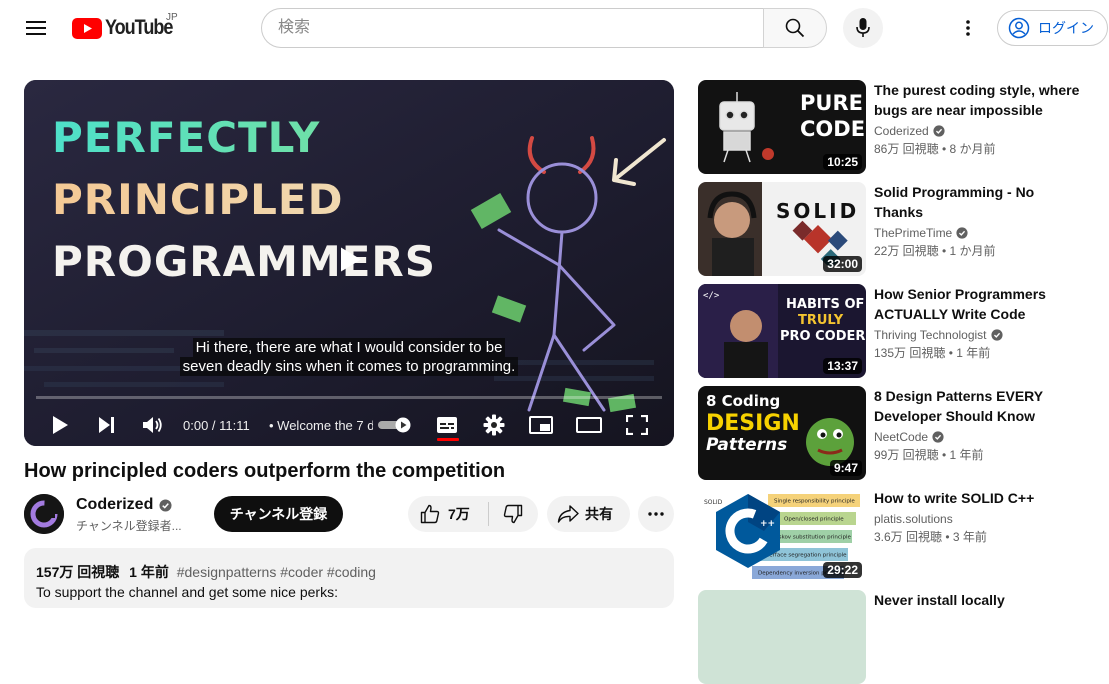 The height and width of the screenshot is (684, 1109). I want to click on channel-name: NeetCode, so click(979, 437).